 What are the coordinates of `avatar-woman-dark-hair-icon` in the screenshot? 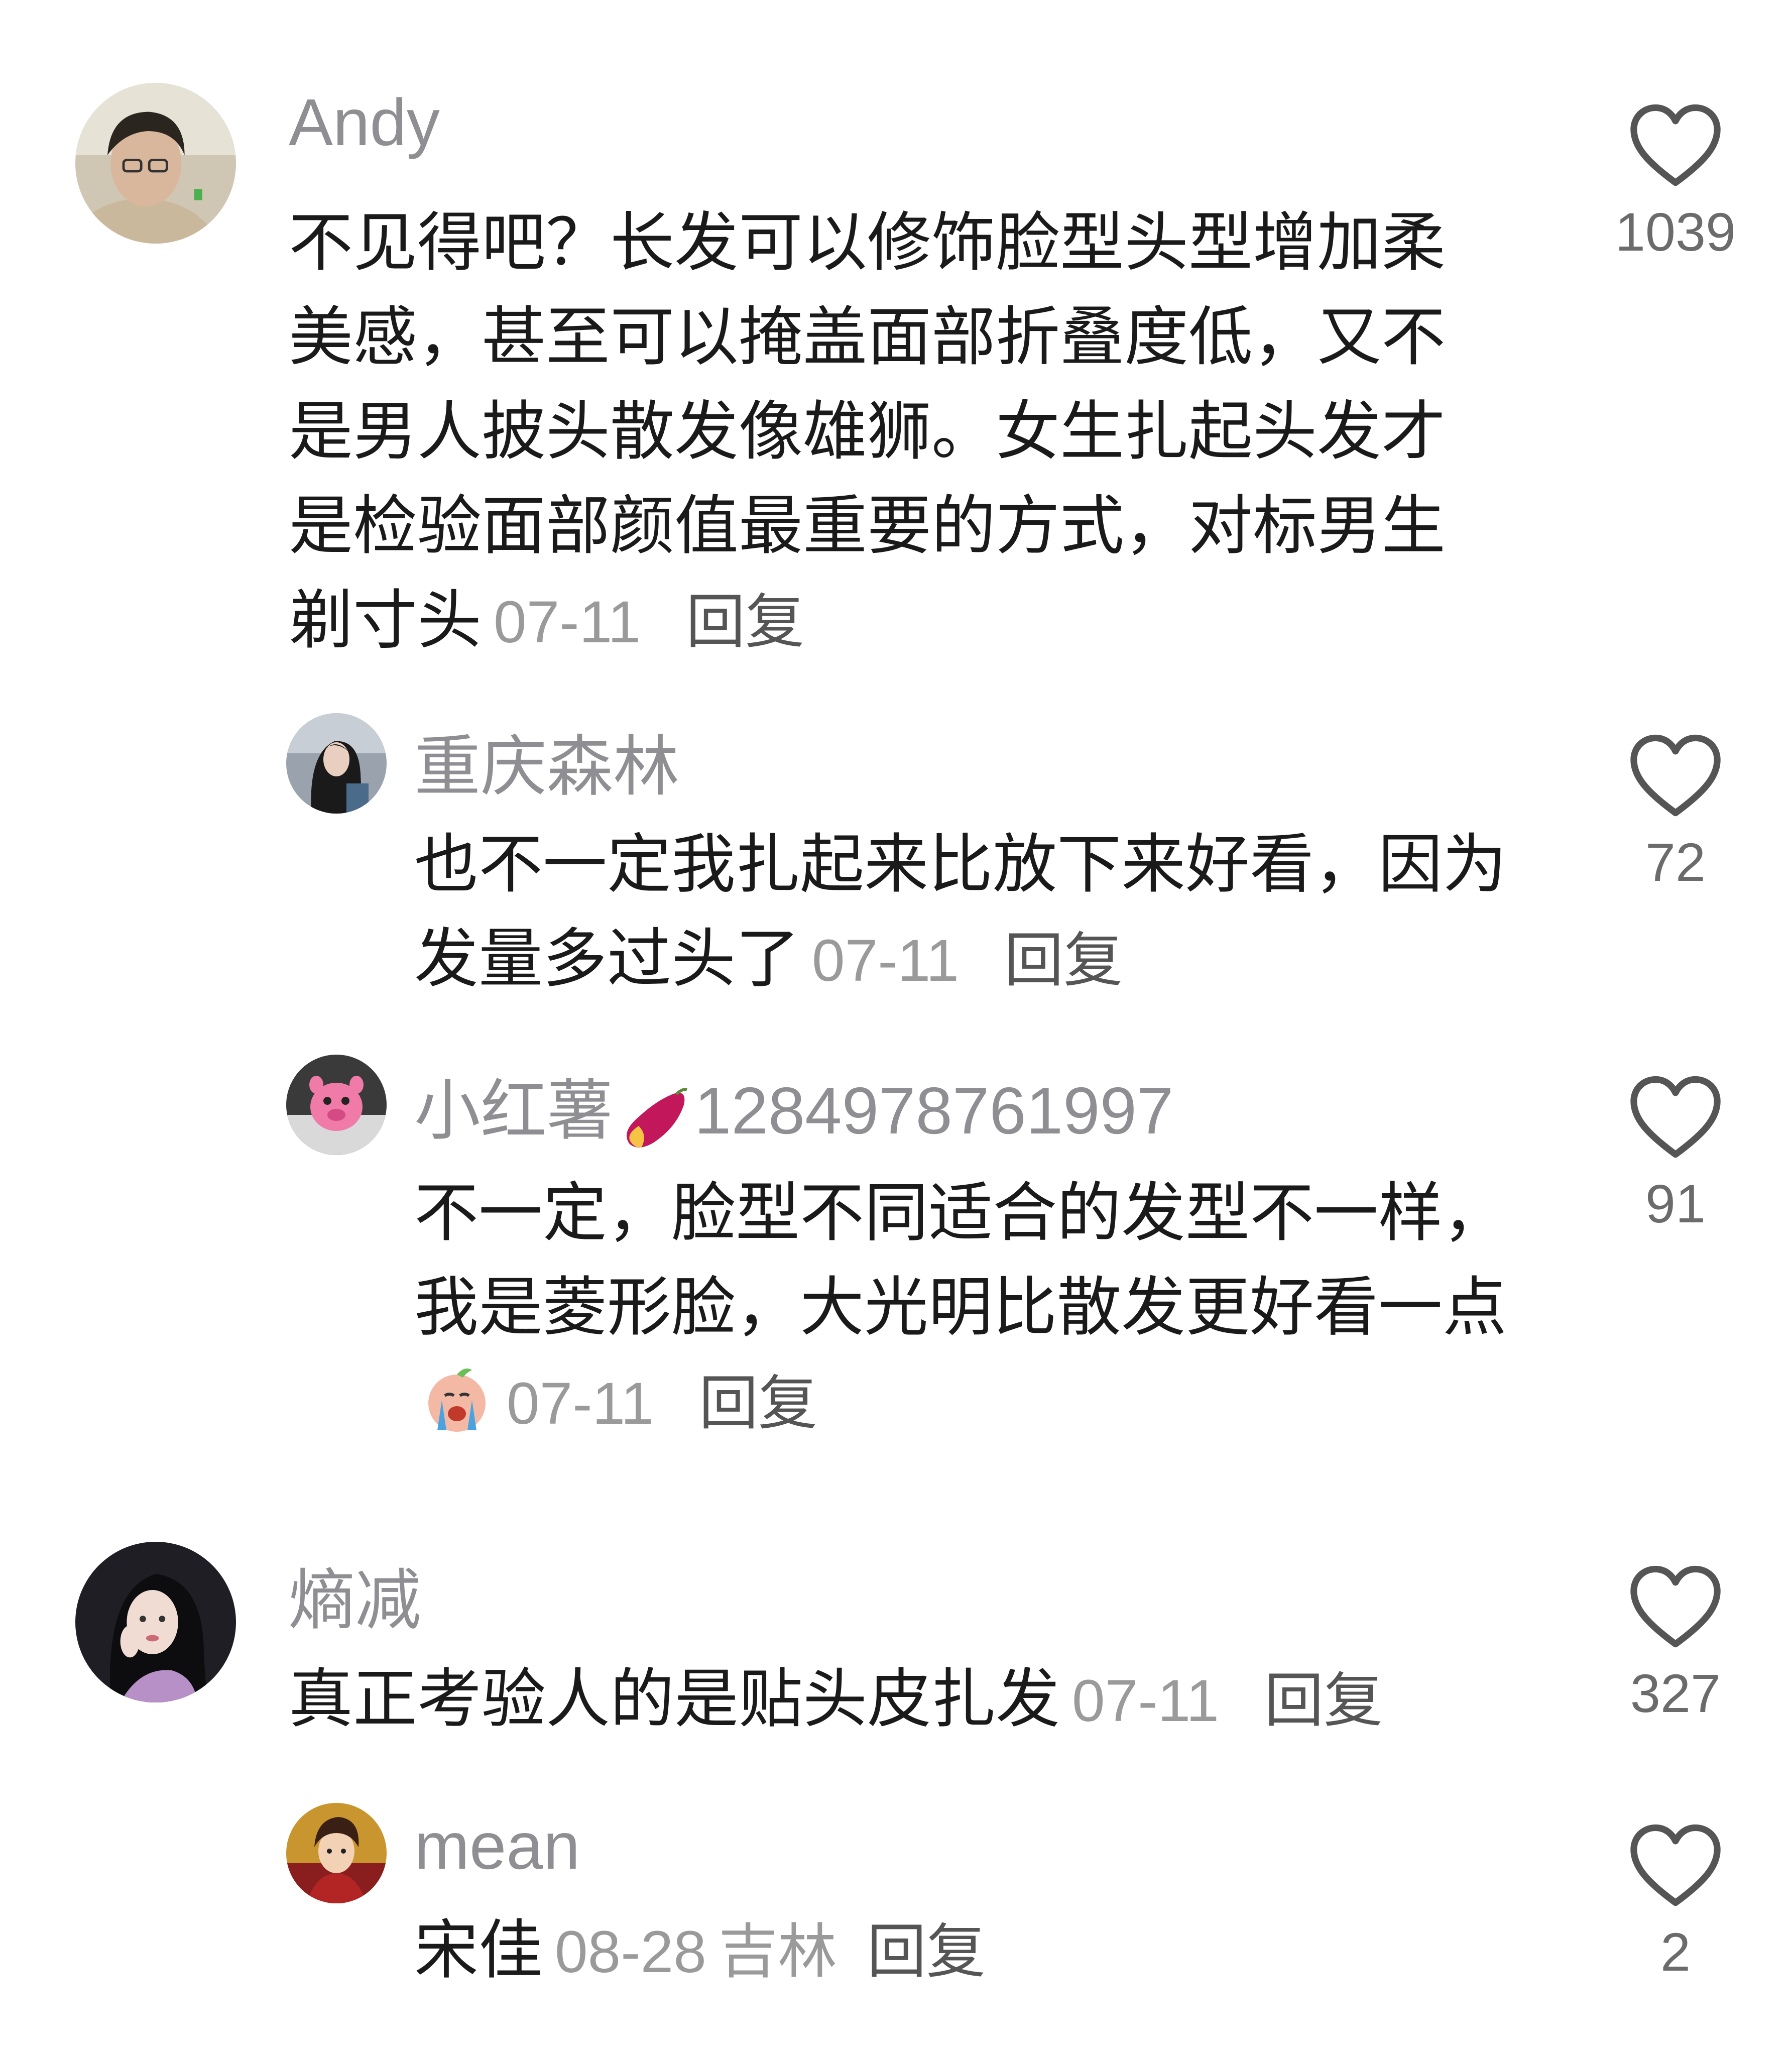 It's located at (336, 763).